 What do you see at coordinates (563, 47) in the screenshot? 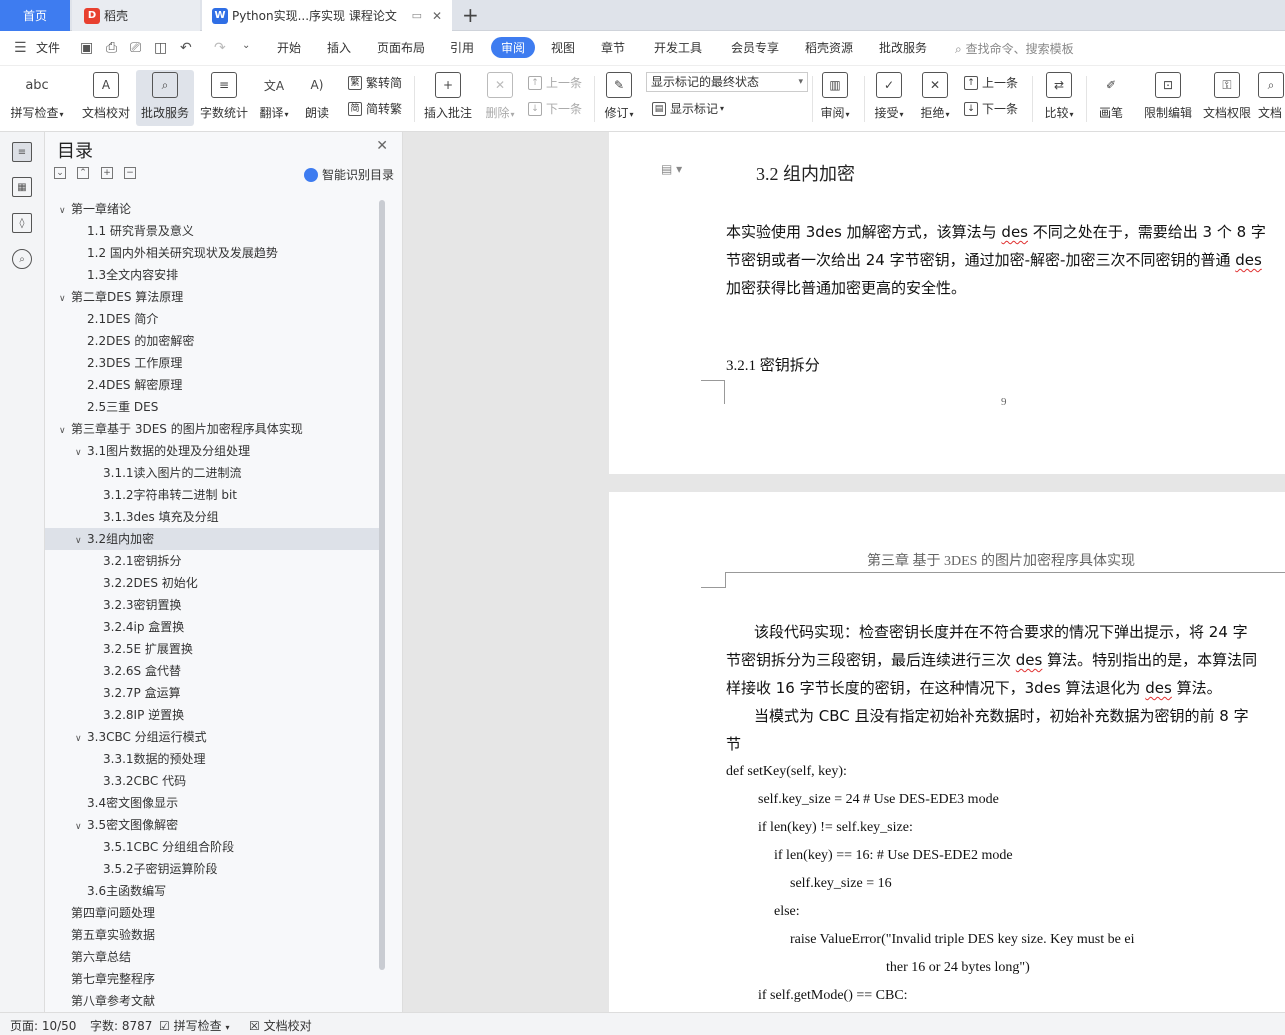
I see `menu-view: 视图` at bounding box center [563, 47].